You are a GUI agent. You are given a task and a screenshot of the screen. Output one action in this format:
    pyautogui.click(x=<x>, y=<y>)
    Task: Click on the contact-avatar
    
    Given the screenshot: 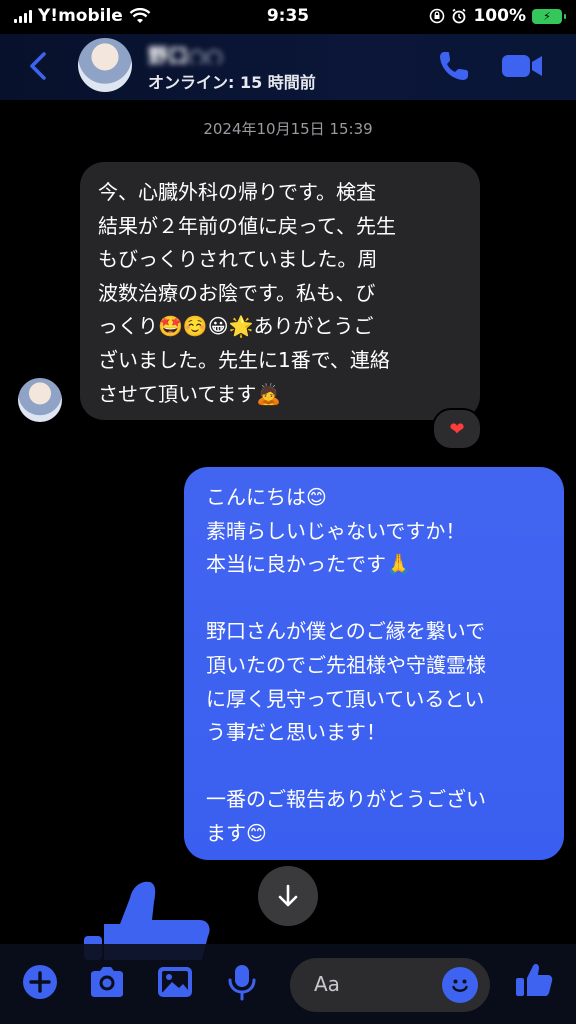 What is the action you would take?
    pyautogui.click(x=105, y=65)
    